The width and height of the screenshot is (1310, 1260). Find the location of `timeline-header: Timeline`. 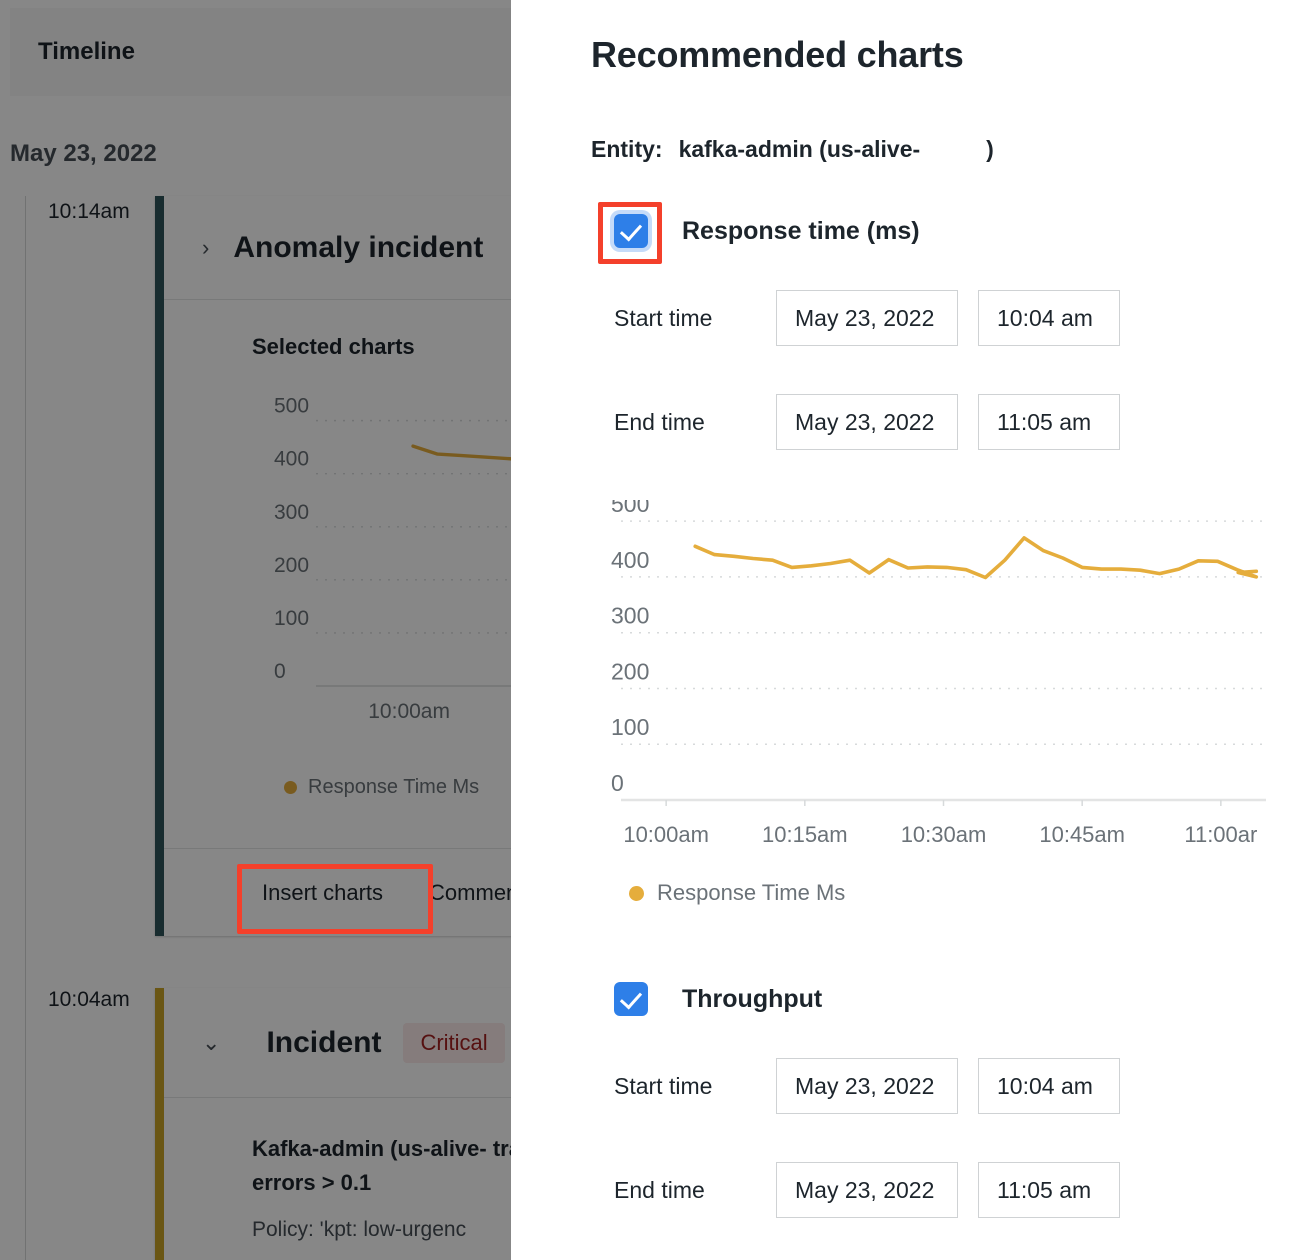

timeline-header: Timeline is located at coordinates (260, 52).